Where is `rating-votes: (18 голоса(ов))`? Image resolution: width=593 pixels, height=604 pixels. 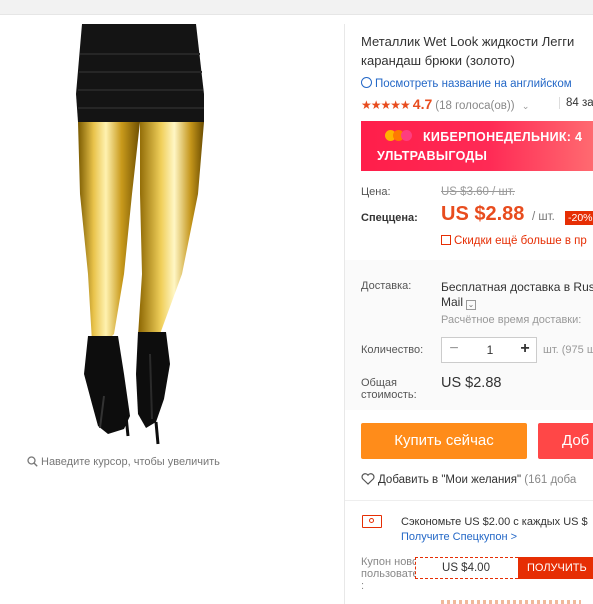 rating-votes: (18 голоса(ов)) is located at coordinates (475, 106).